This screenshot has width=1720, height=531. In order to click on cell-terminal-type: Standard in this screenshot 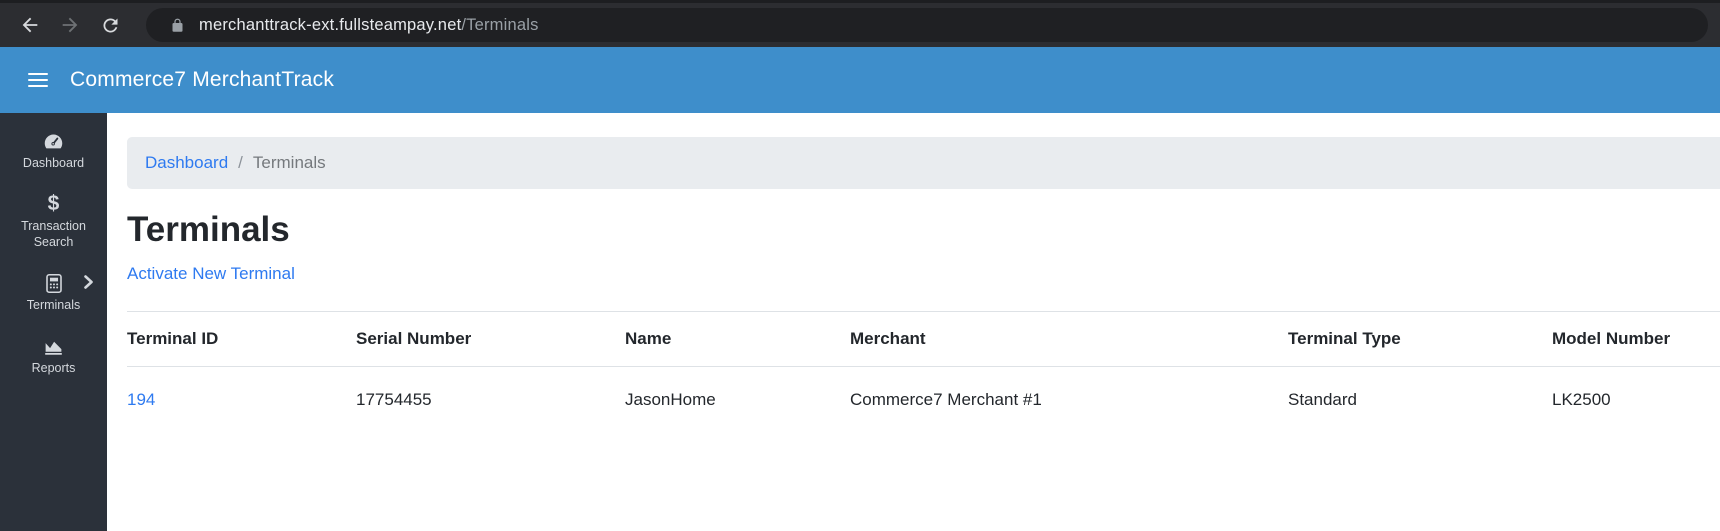, I will do `click(1322, 399)`.